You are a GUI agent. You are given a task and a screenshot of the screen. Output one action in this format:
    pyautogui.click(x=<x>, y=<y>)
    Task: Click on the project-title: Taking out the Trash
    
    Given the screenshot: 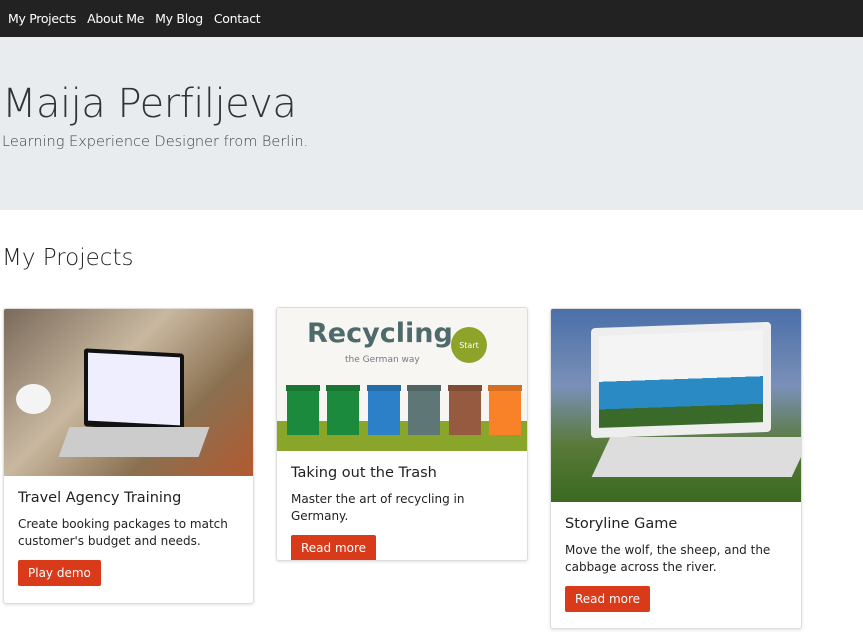 What is the action you would take?
    pyautogui.click(x=364, y=473)
    